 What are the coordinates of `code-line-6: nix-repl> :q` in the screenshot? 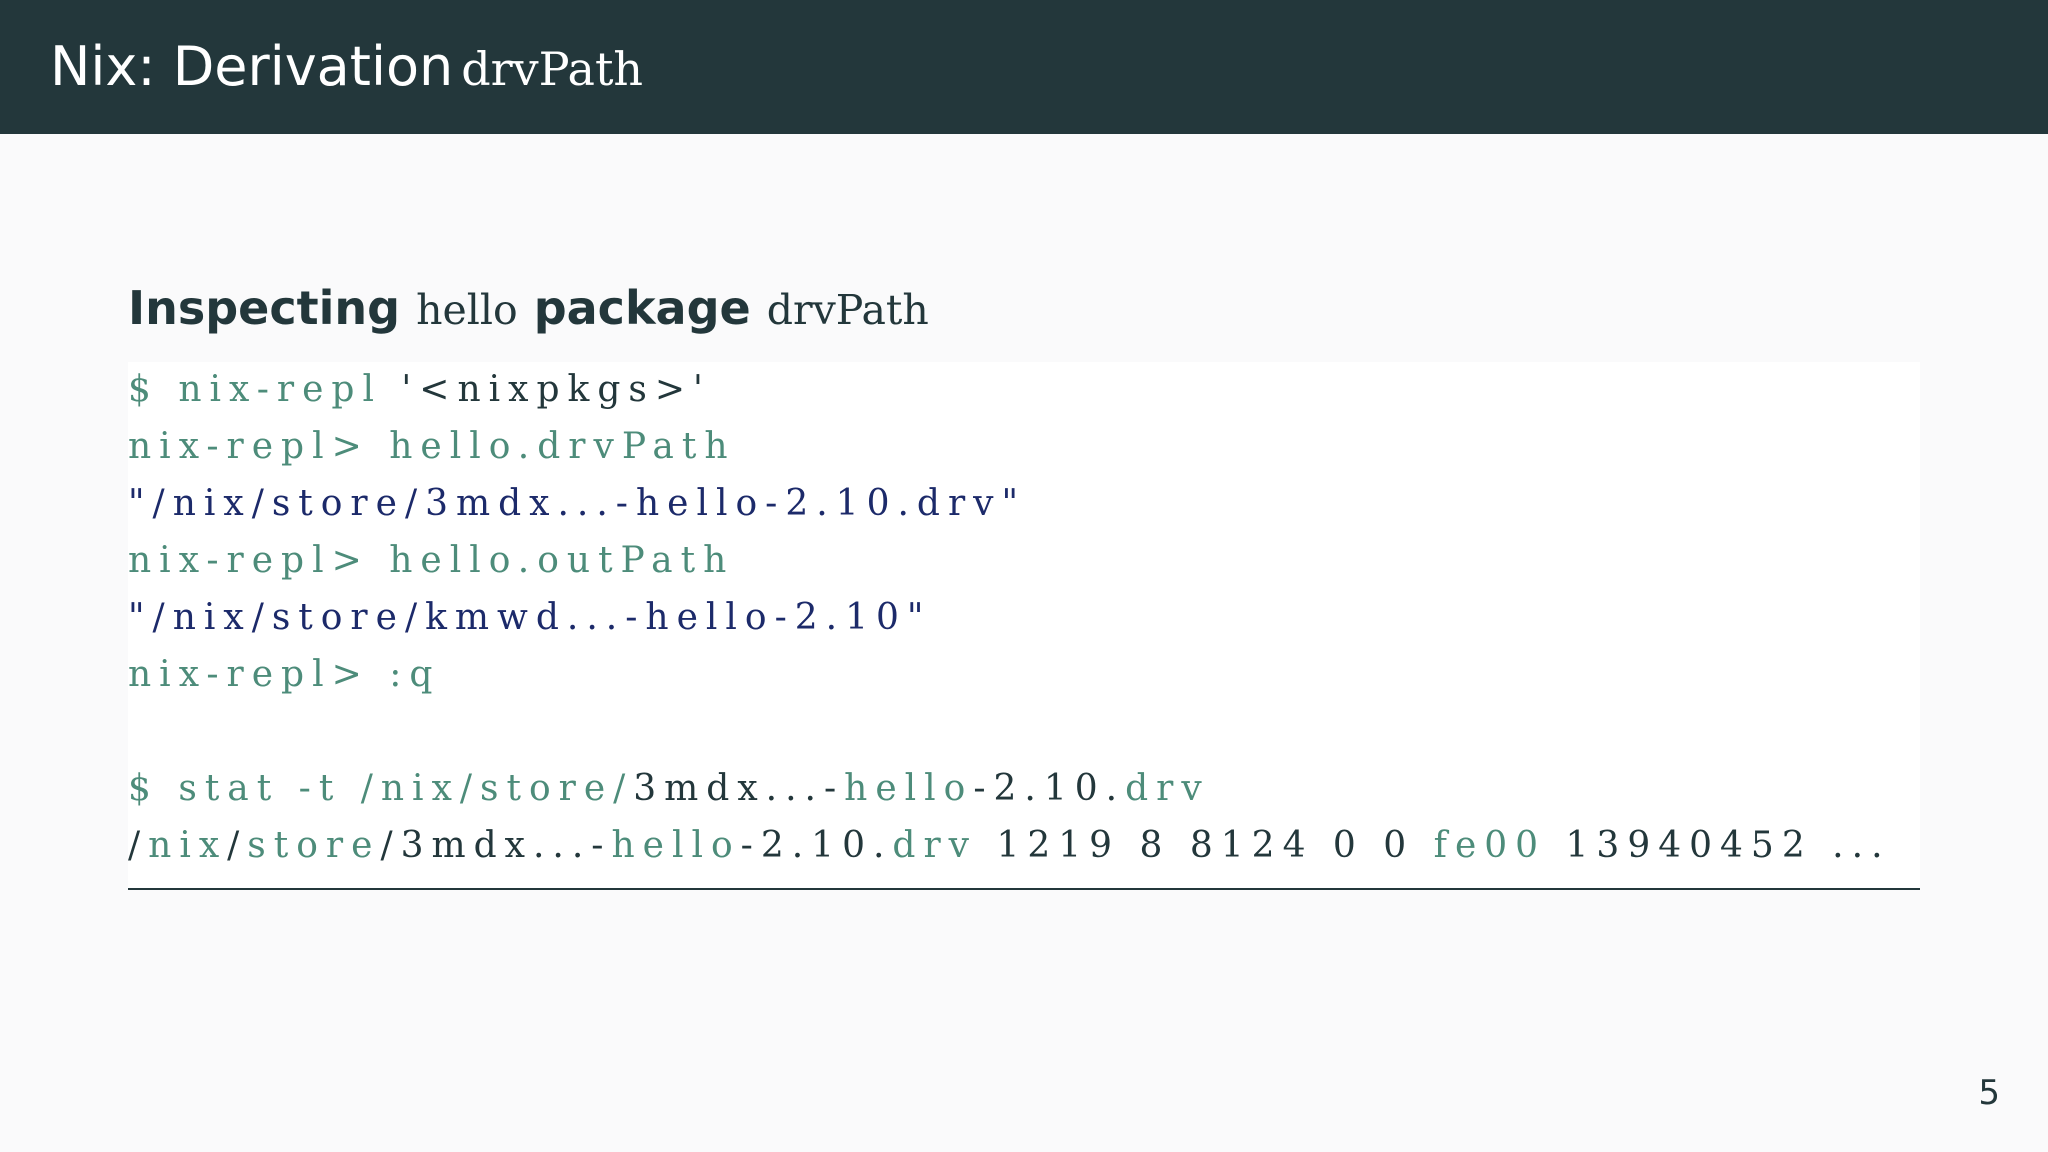 It's located at (284, 675).